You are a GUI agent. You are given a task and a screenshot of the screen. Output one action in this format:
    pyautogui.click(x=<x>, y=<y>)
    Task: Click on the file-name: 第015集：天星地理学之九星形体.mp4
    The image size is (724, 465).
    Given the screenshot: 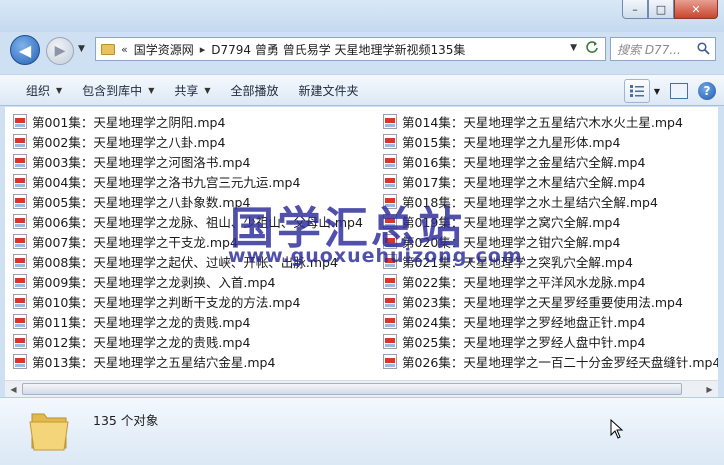 What is the action you would take?
    pyautogui.click(x=511, y=142)
    